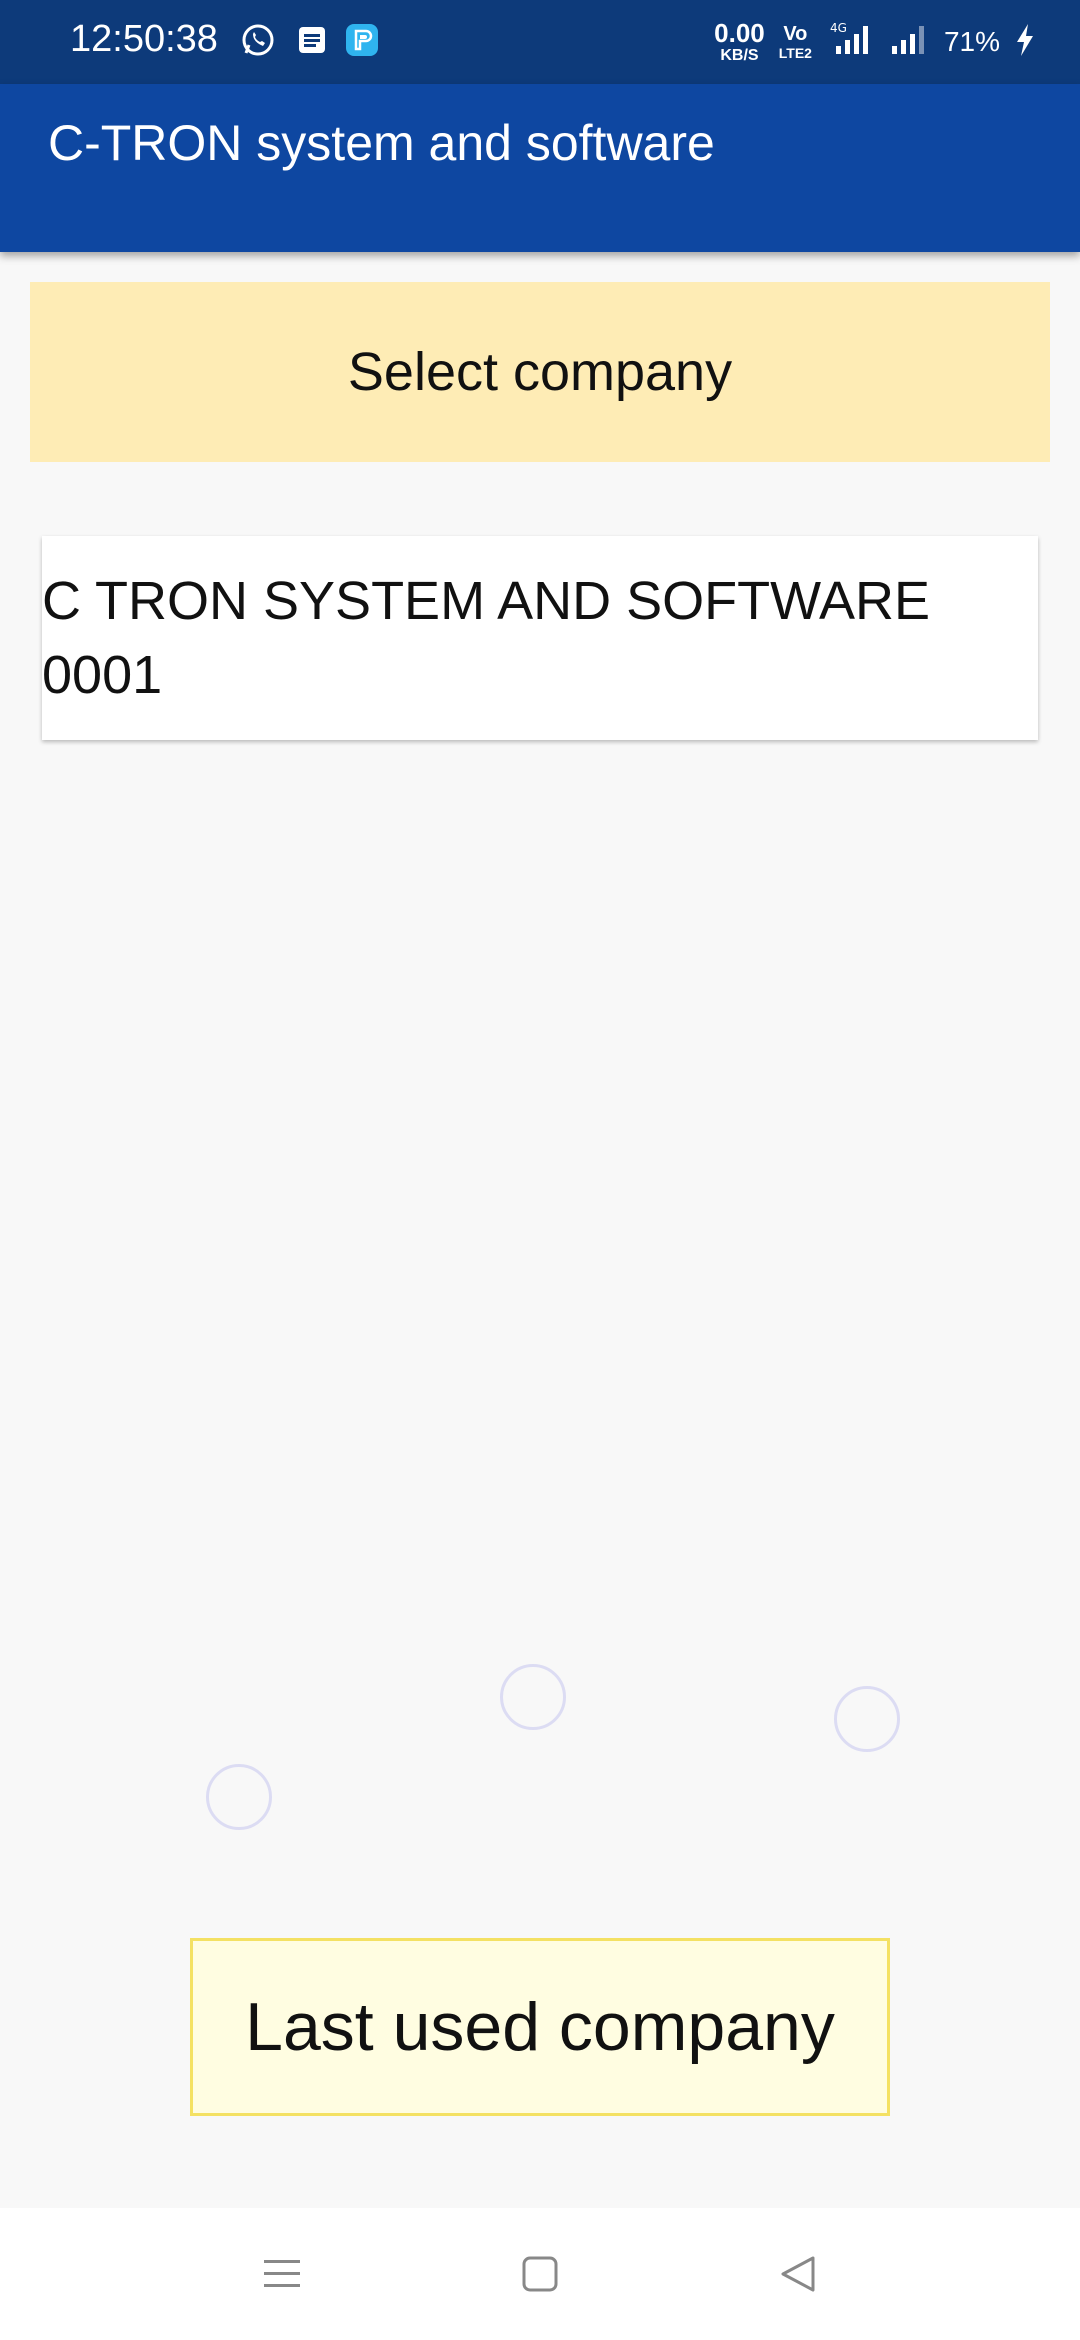 This screenshot has height=2340, width=1080. I want to click on volte-indicator: Vo LTE2, so click(795, 42).